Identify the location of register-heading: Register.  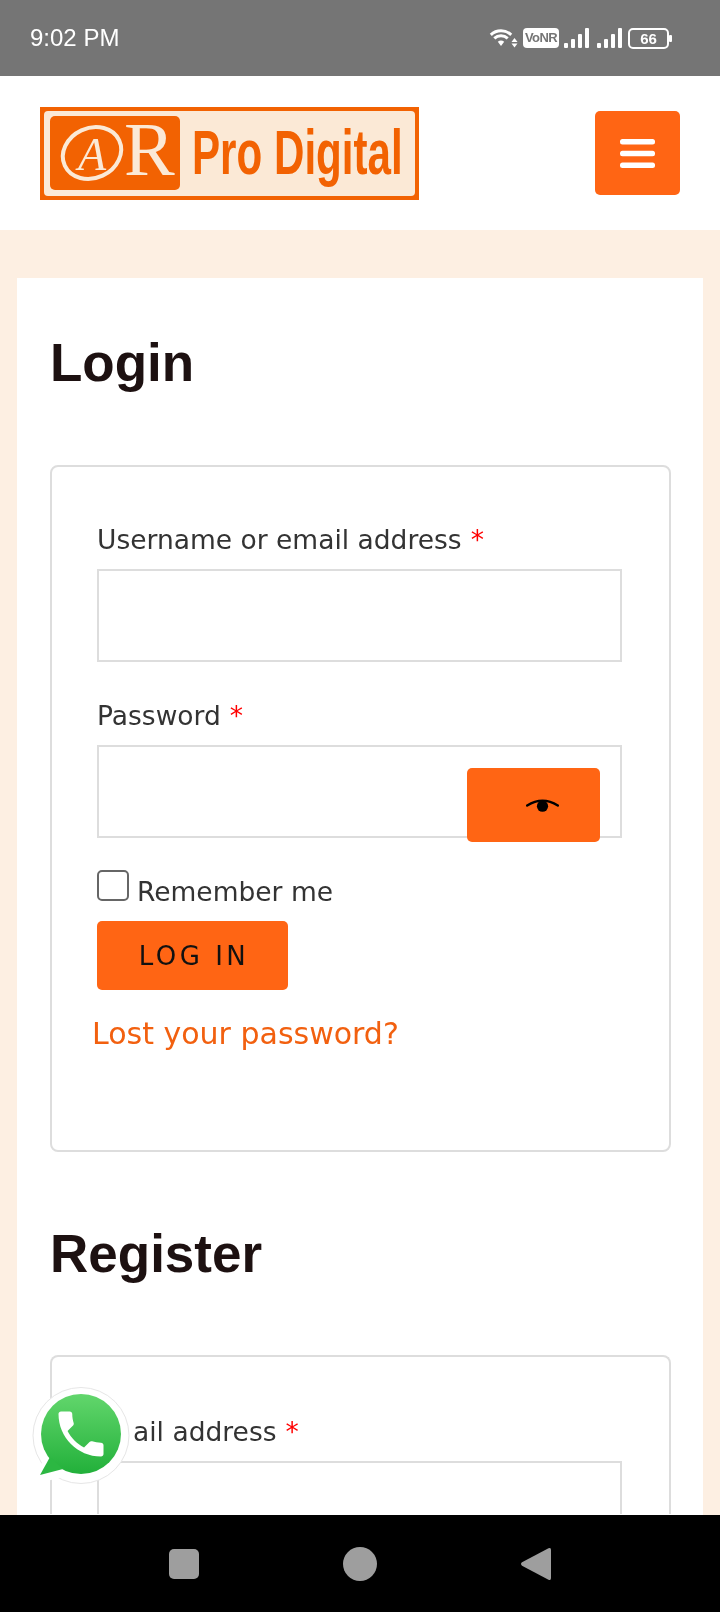
(156, 1254).